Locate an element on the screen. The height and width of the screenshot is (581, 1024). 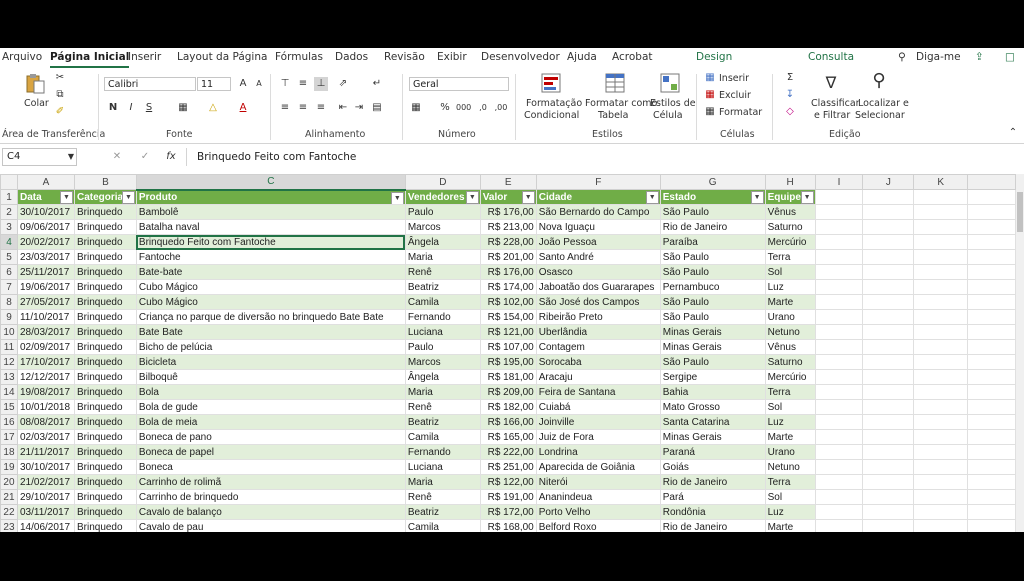
table-cell: Uberlândia is located at coordinates (598, 332).